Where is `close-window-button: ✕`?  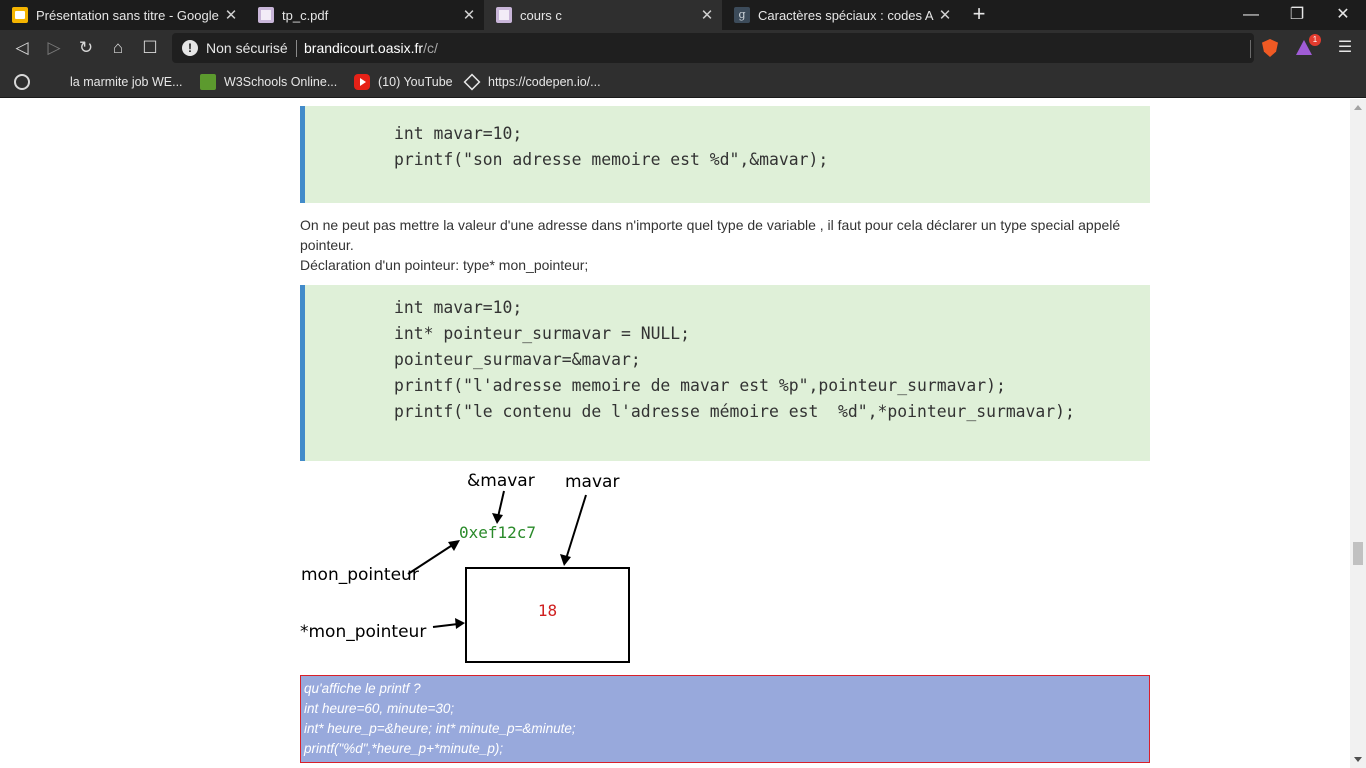
close-window-button: ✕ is located at coordinates (1343, 15).